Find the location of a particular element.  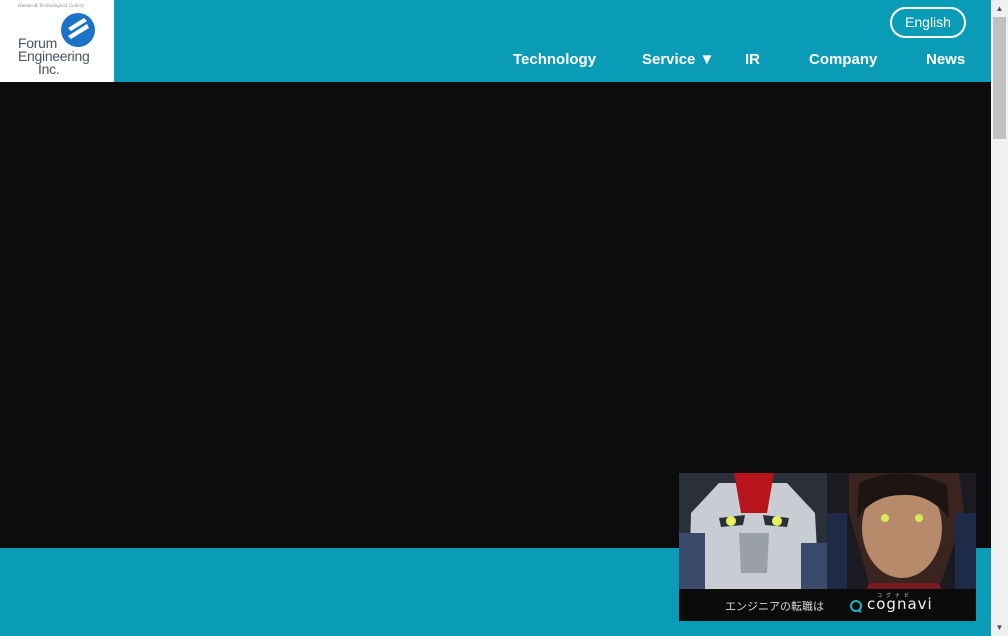

cognavi-ad-banner: エンジニアの転職は コグナビ cognavi is located at coordinates (827, 547).